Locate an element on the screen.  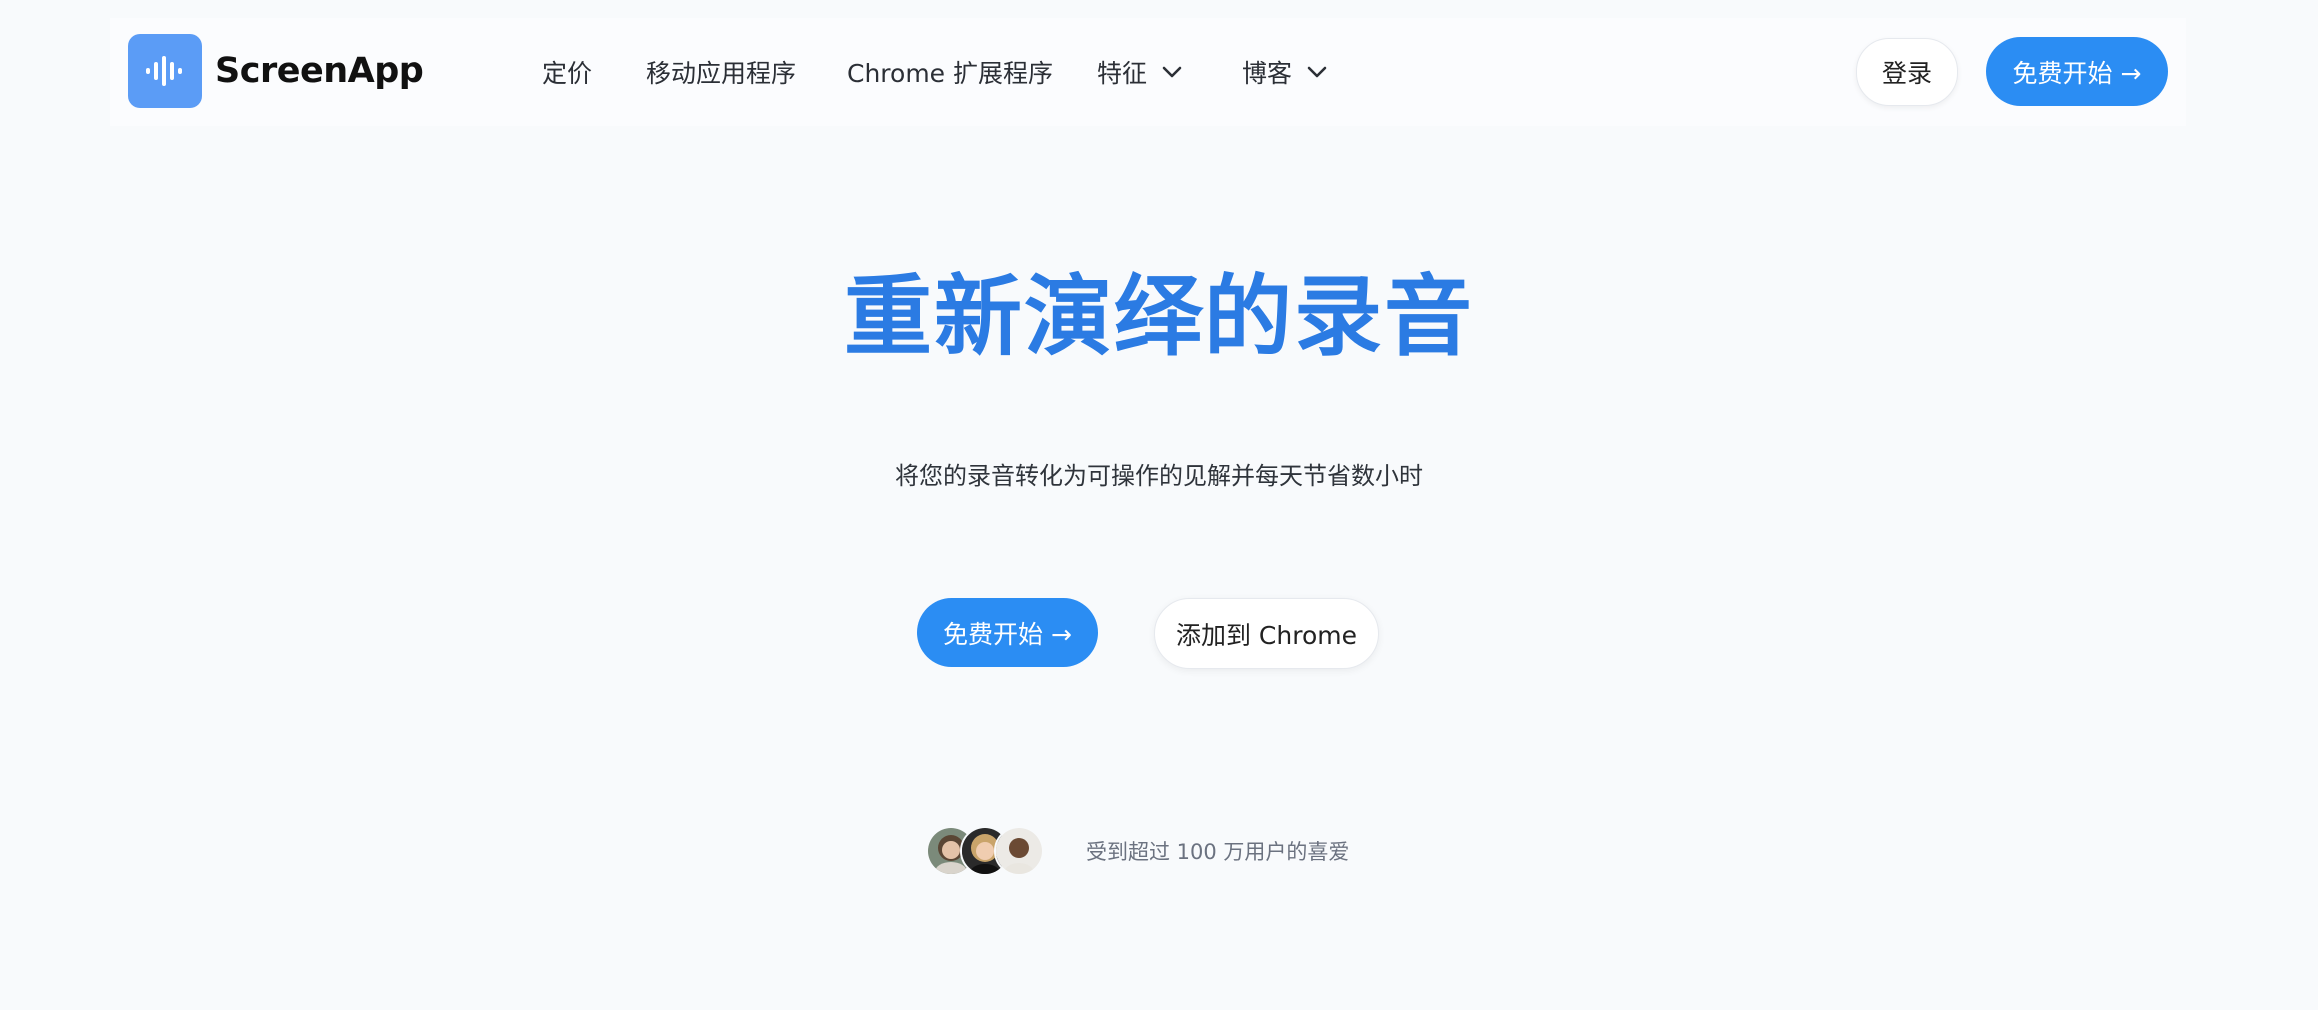
nav-item-pricing: 定价 is located at coordinates (567, 72).